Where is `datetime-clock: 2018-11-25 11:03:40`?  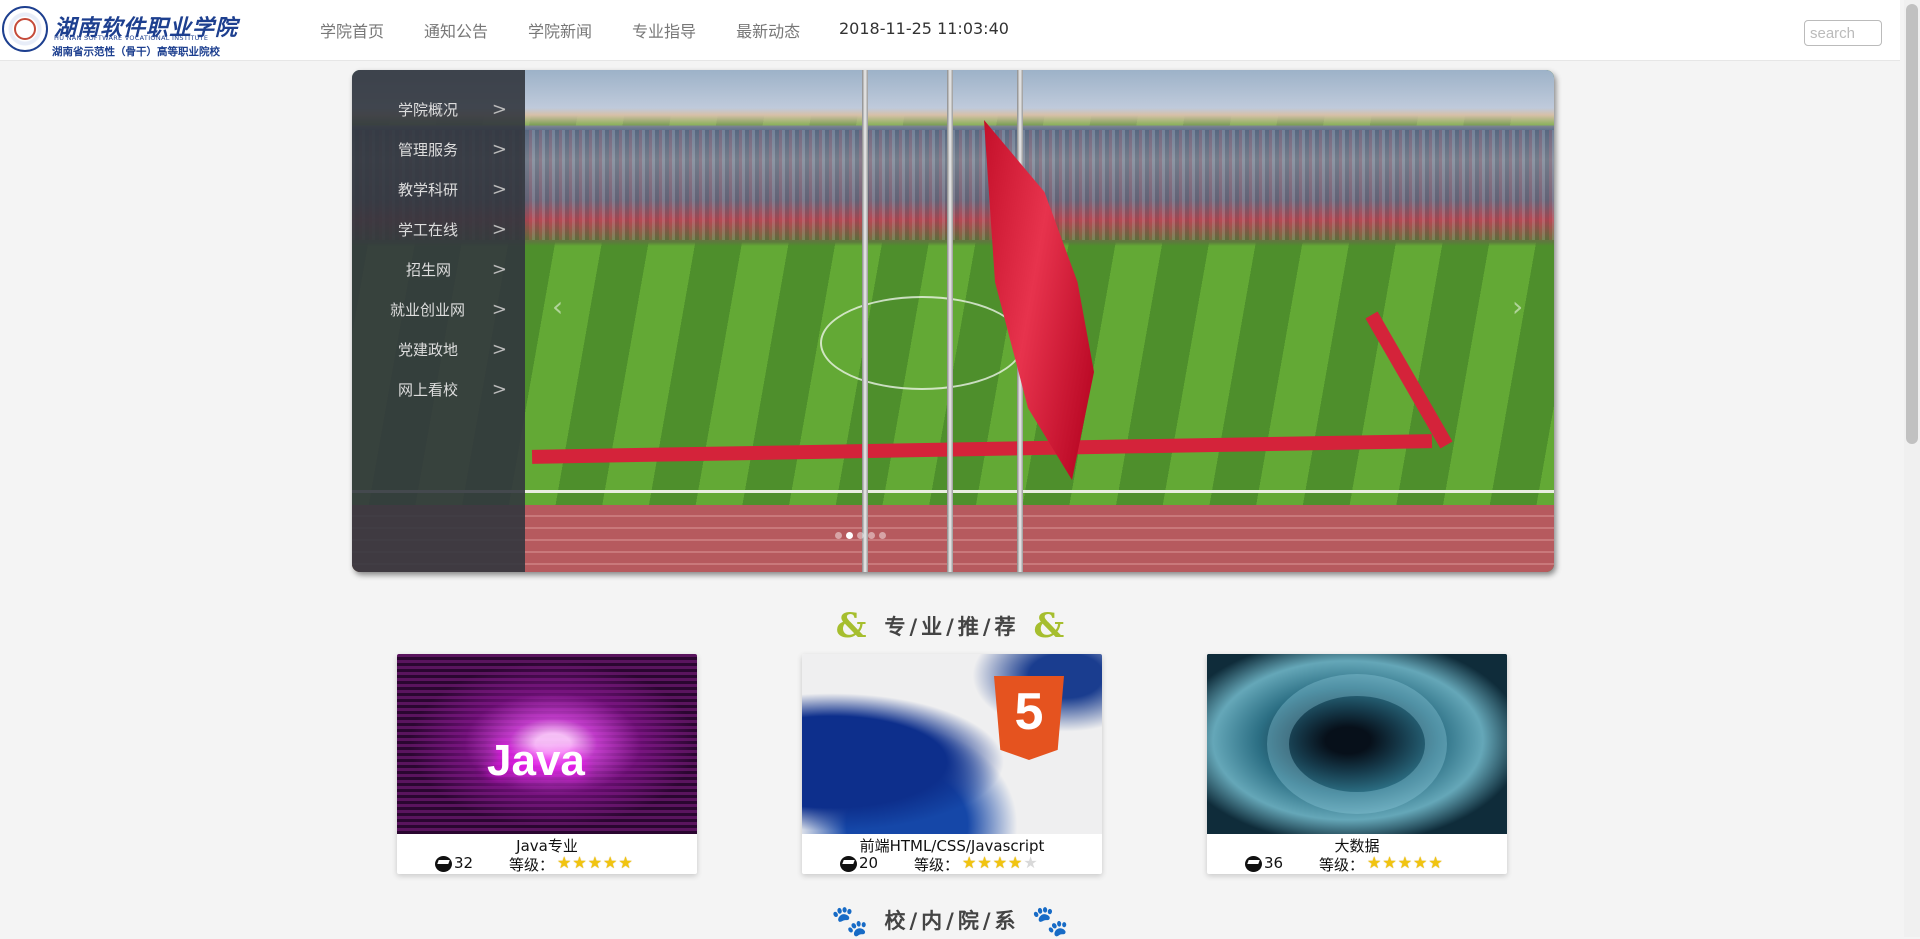
datetime-clock: 2018-11-25 11:03:40 is located at coordinates (924, 28).